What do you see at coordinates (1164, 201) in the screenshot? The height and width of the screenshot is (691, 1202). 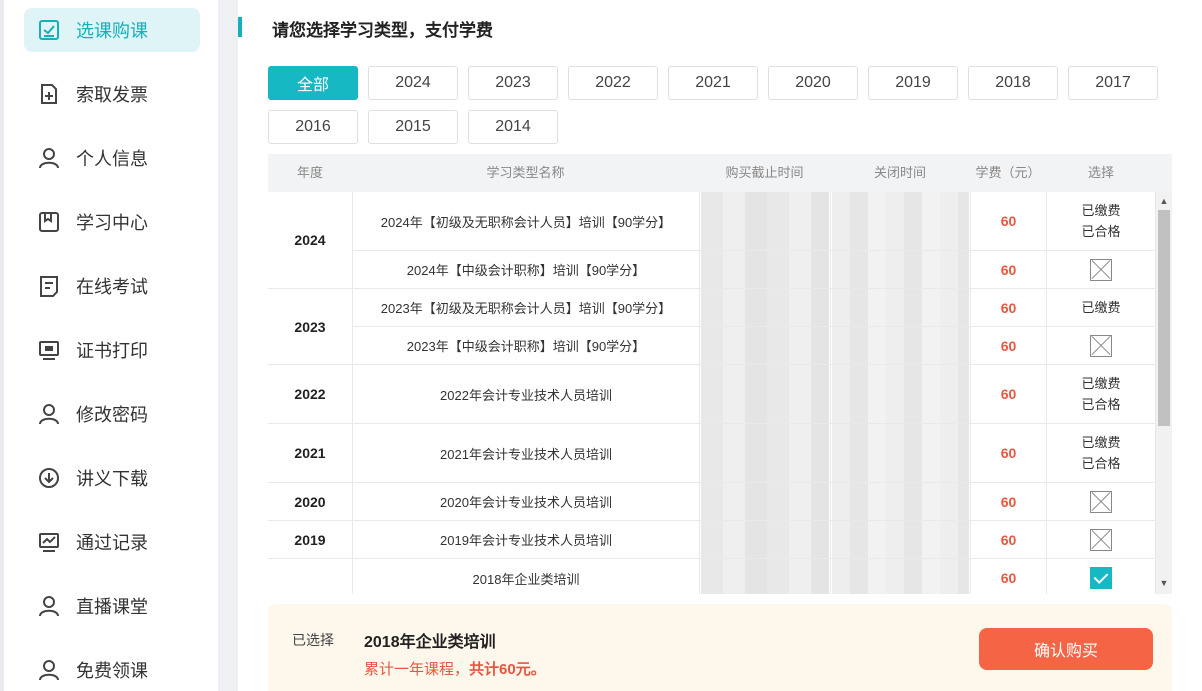 I see `scroll-up-icon: ▲` at bounding box center [1164, 201].